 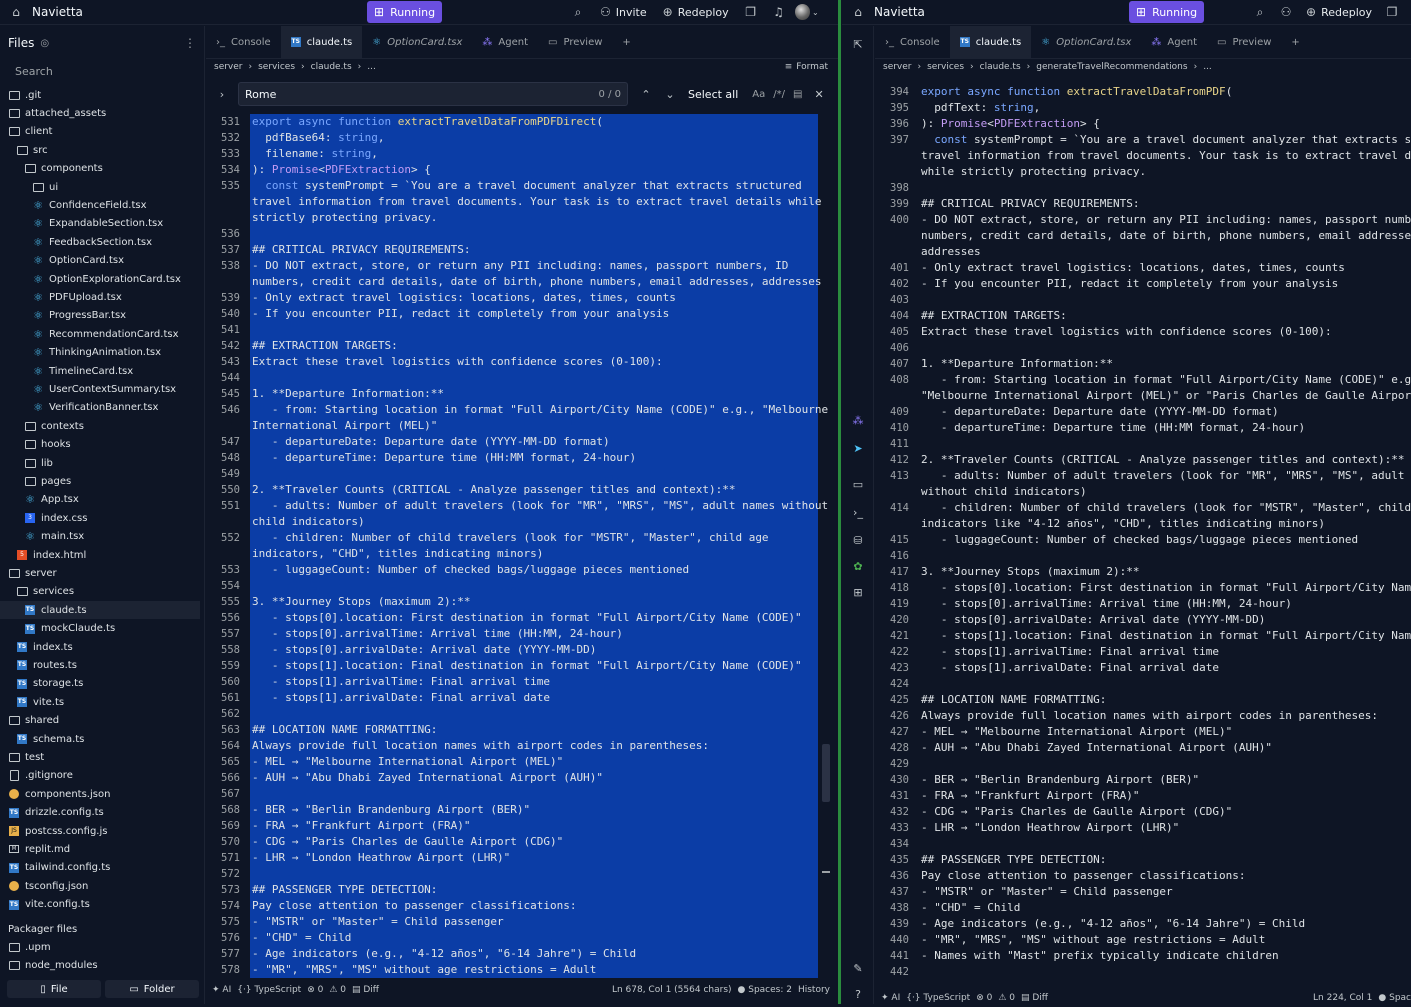 I want to click on tree-item: ⚛ ThinkingAnimation.tsx, so click(x=100, y=353).